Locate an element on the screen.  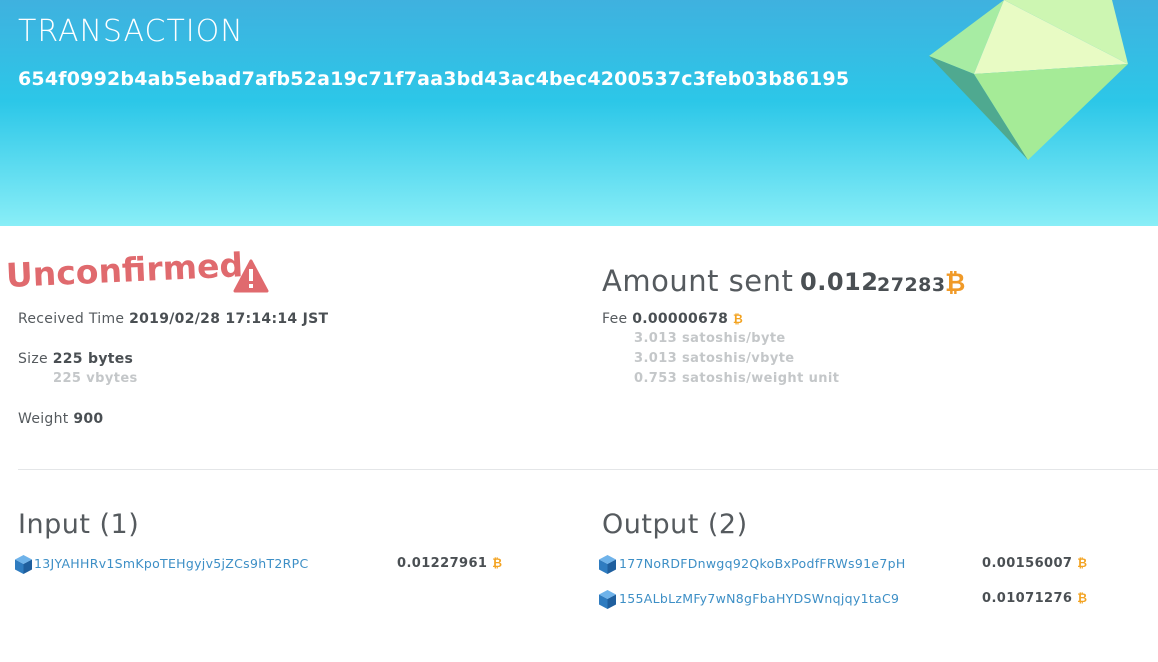
amount-sent-label: Amount sent is located at coordinates (698, 281).